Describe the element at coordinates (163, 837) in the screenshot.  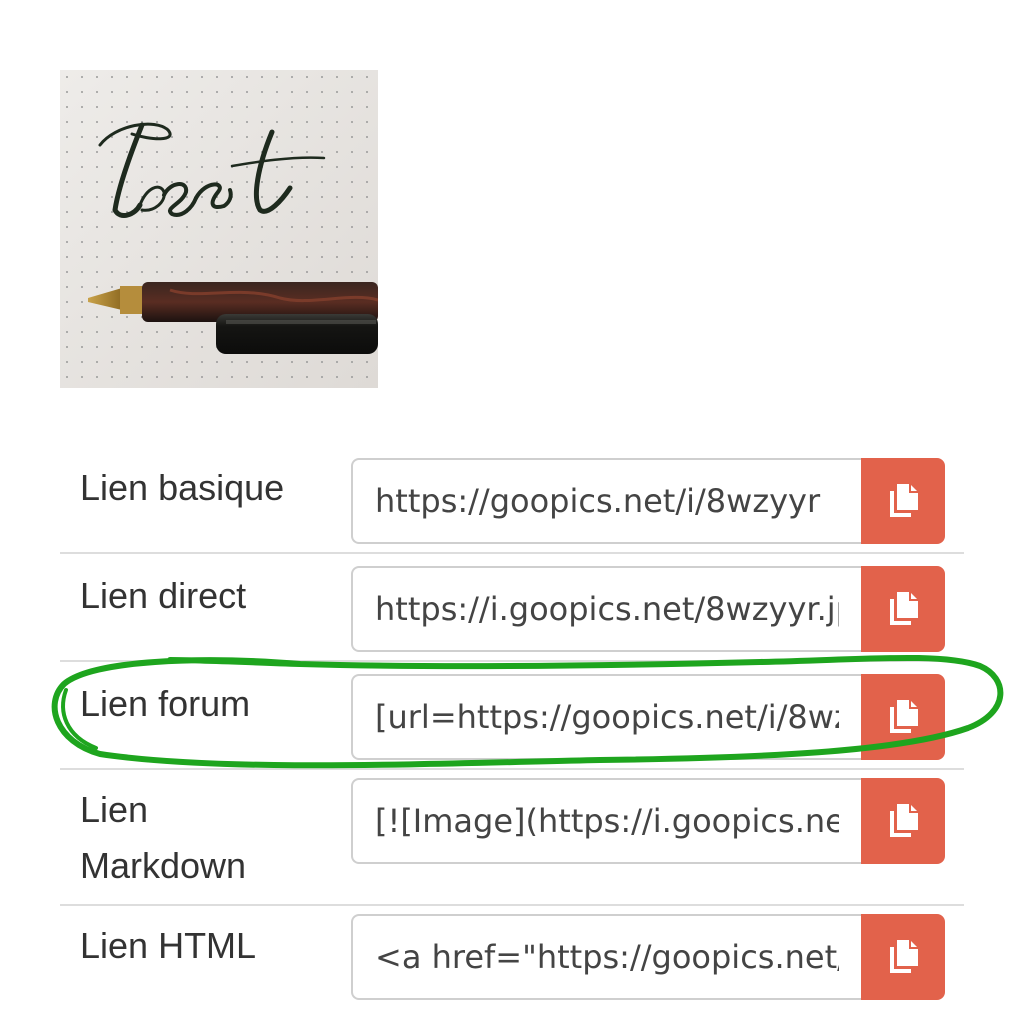
I see `link-label: Lien Markdown` at that location.